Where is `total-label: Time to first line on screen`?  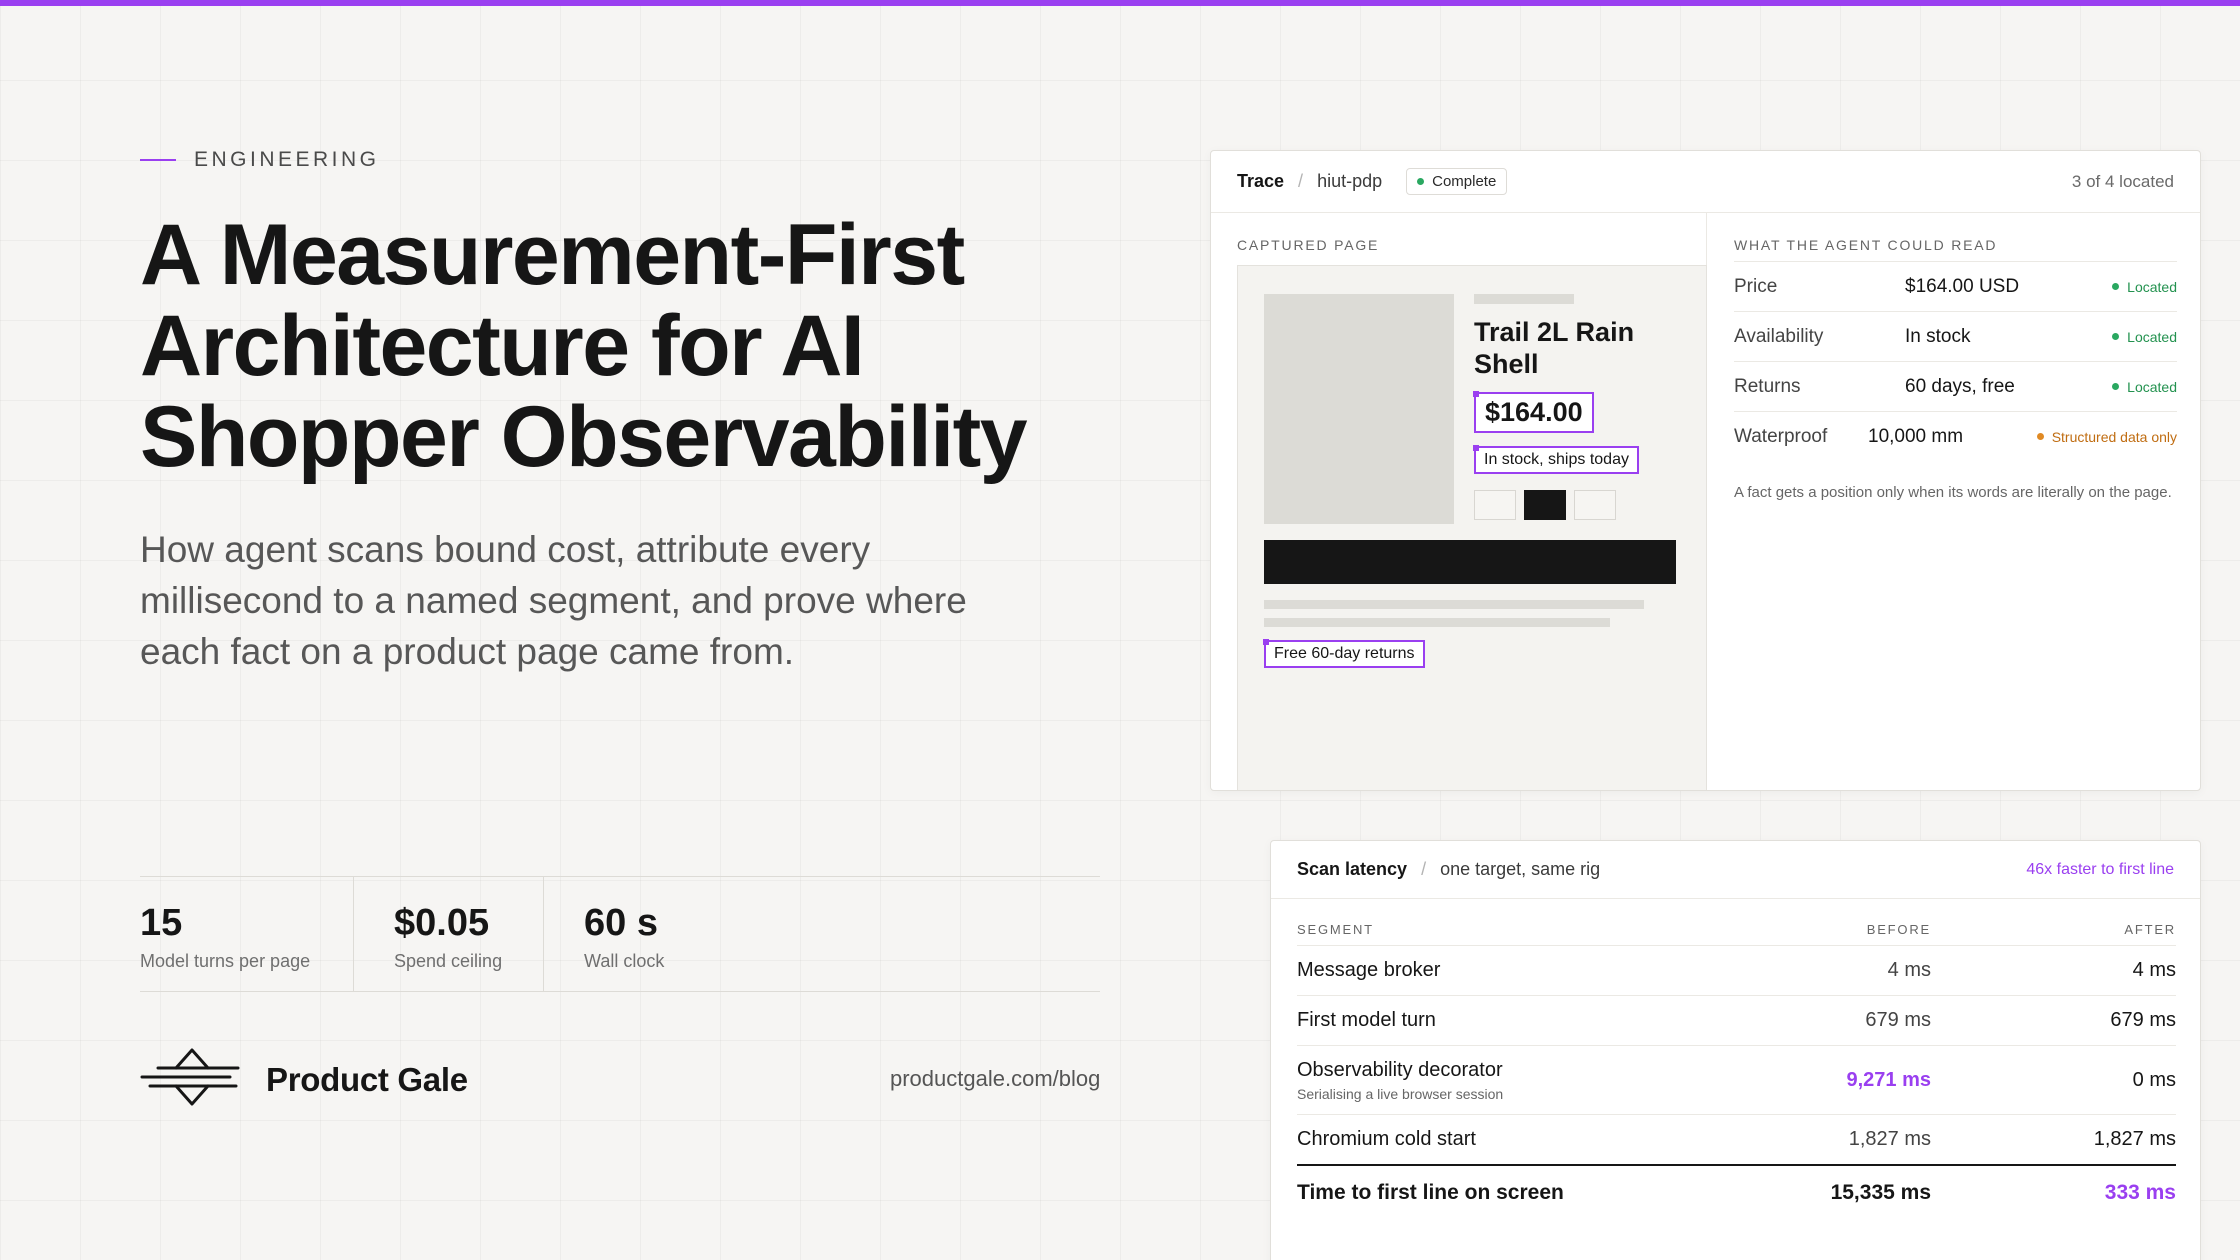
total-label: Time to first line on screen is located at coordinates (1430, 1192).